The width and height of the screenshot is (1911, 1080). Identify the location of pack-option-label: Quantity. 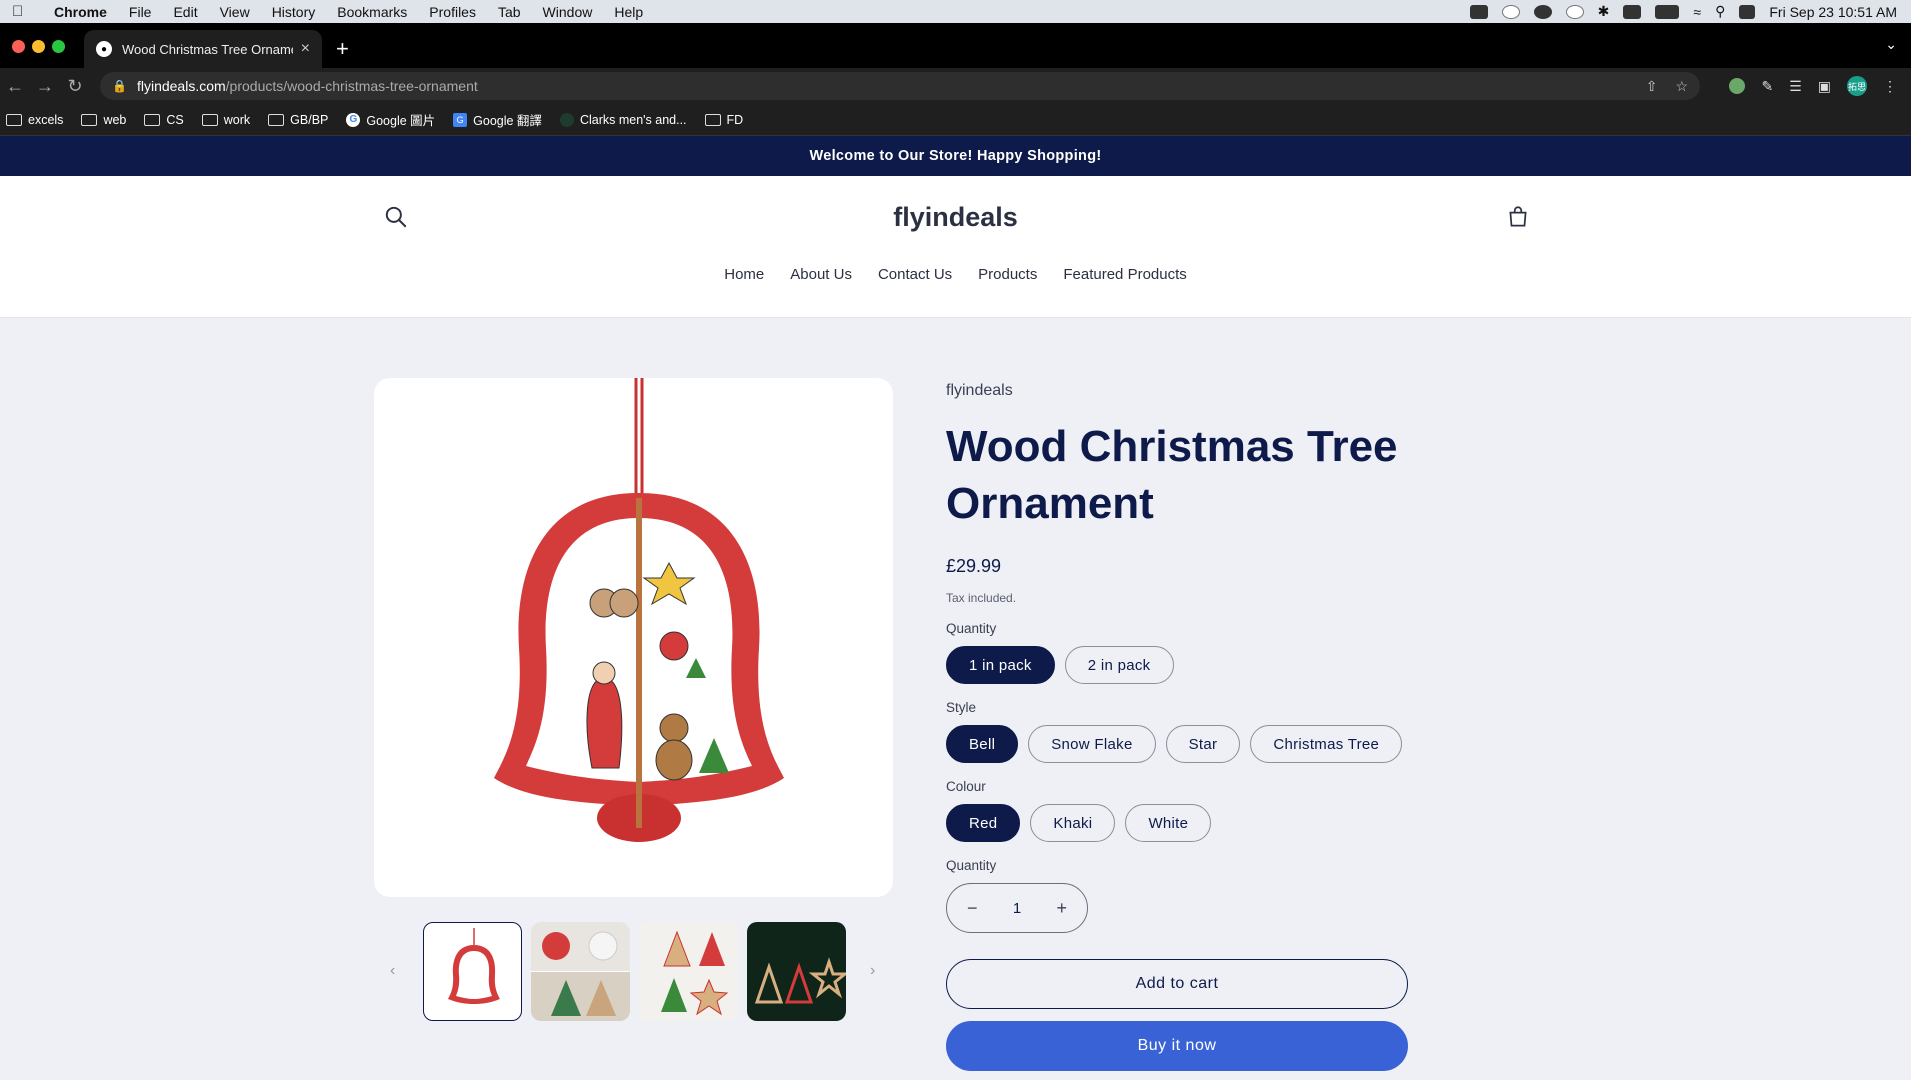
(971, 628).